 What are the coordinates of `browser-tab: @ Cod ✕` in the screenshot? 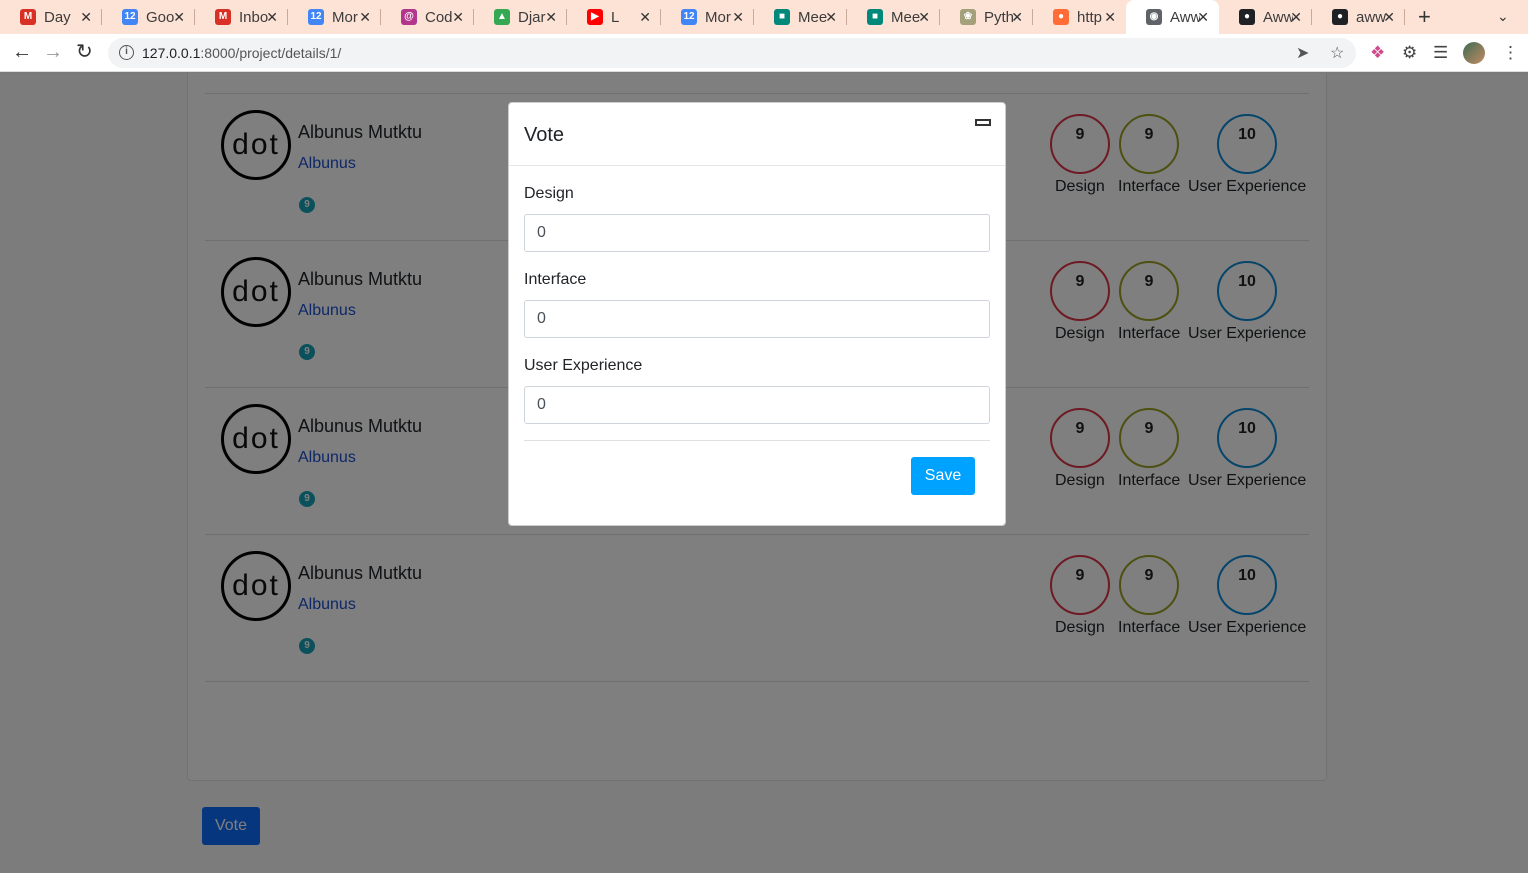 It's located at (427, 17).